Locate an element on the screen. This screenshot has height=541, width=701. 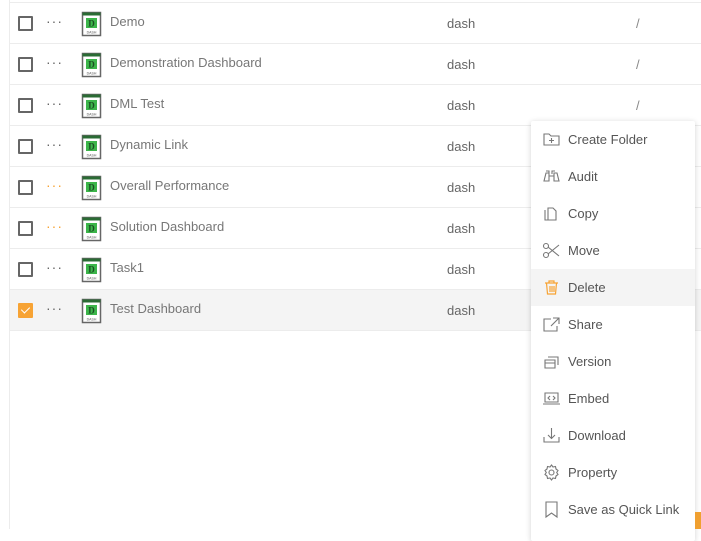
menu-item-label: Audit is located at coordinates (583, 176).